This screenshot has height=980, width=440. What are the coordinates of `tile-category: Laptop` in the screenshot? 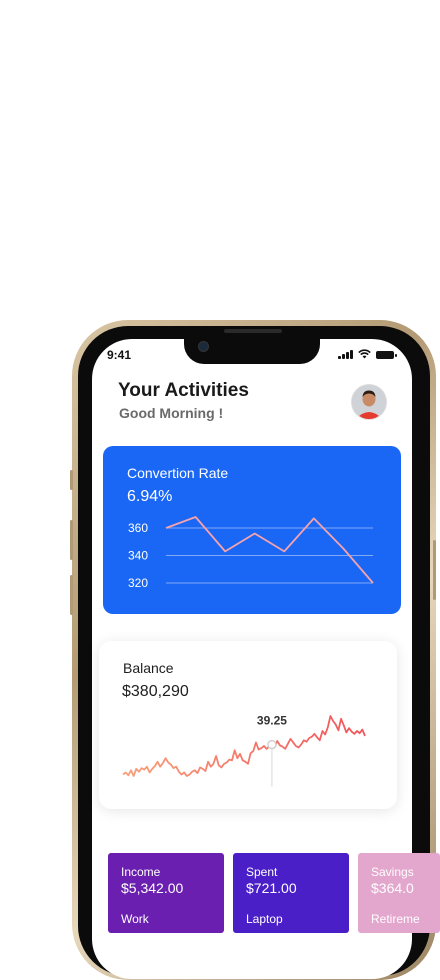 It's located at (264, 919).